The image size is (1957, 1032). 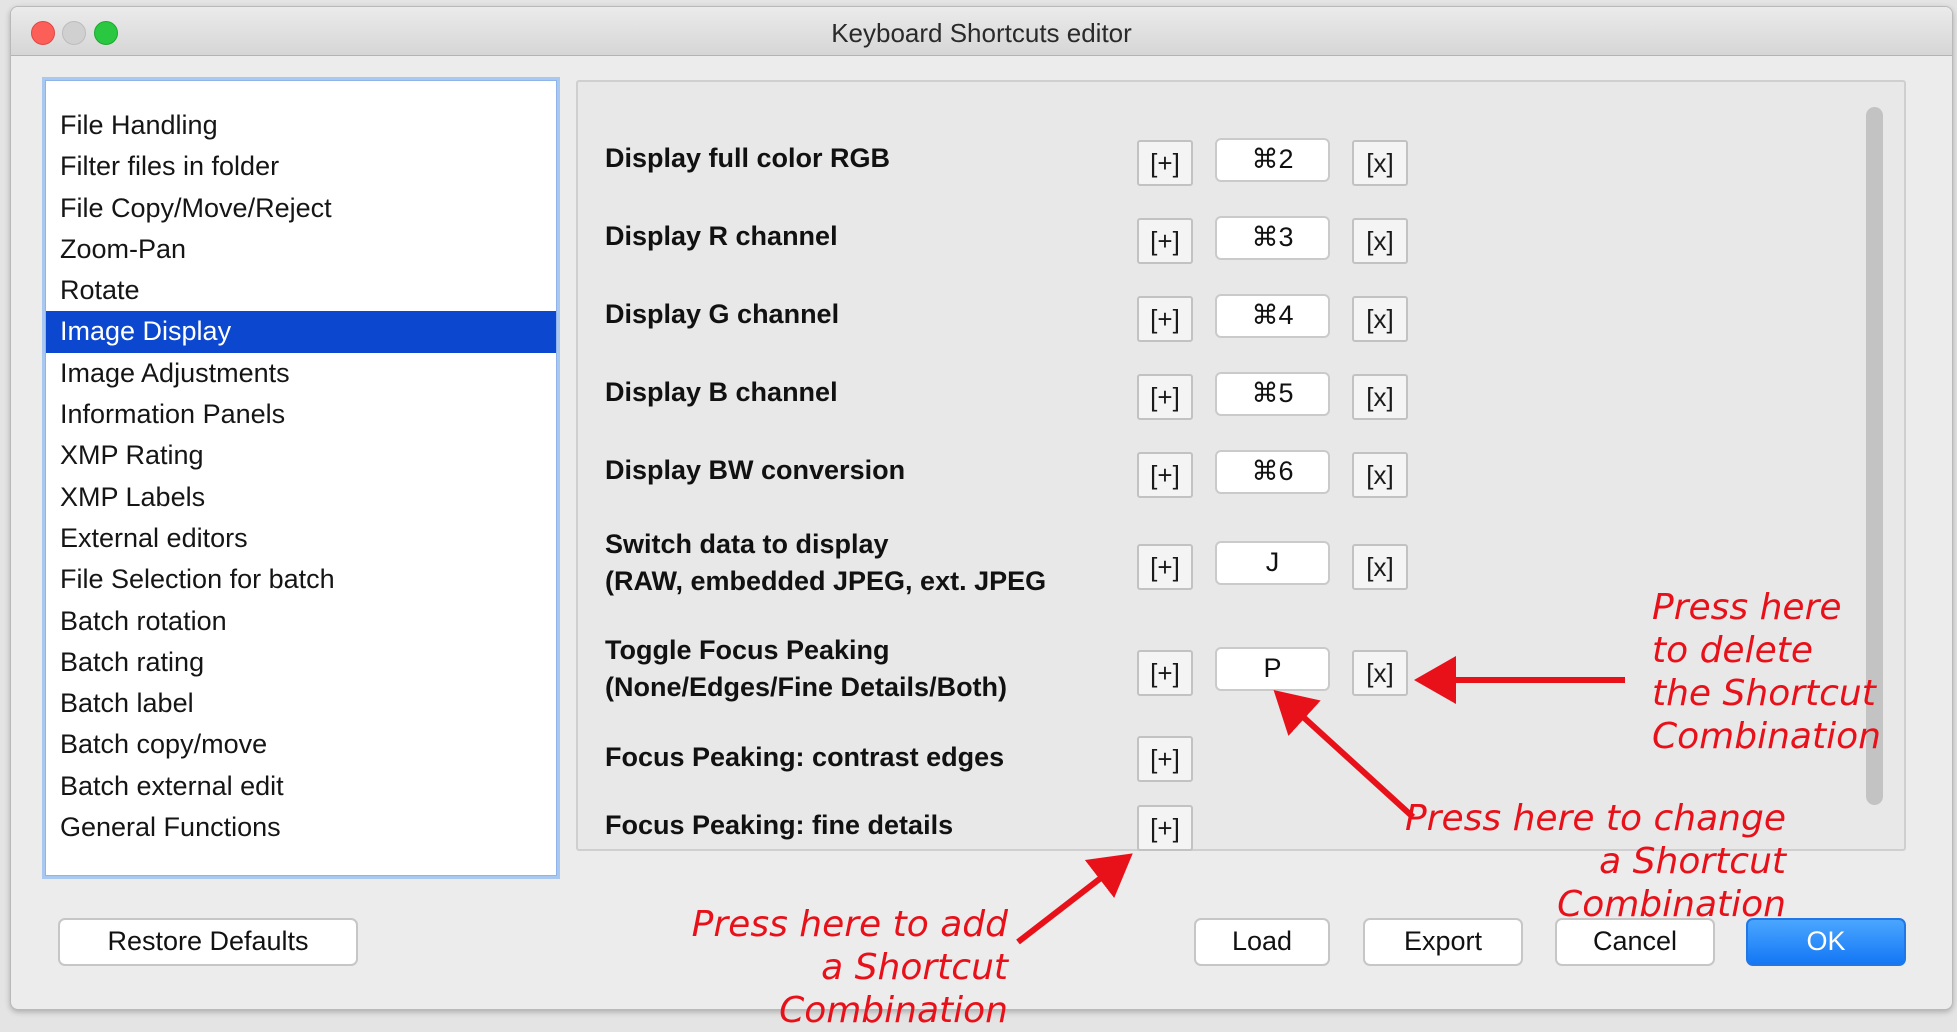 What do you see at coordinates (1764, 693) in the screenshot?
I see `annotation-line: the Shortcut` at bounding box center [1764, 693].